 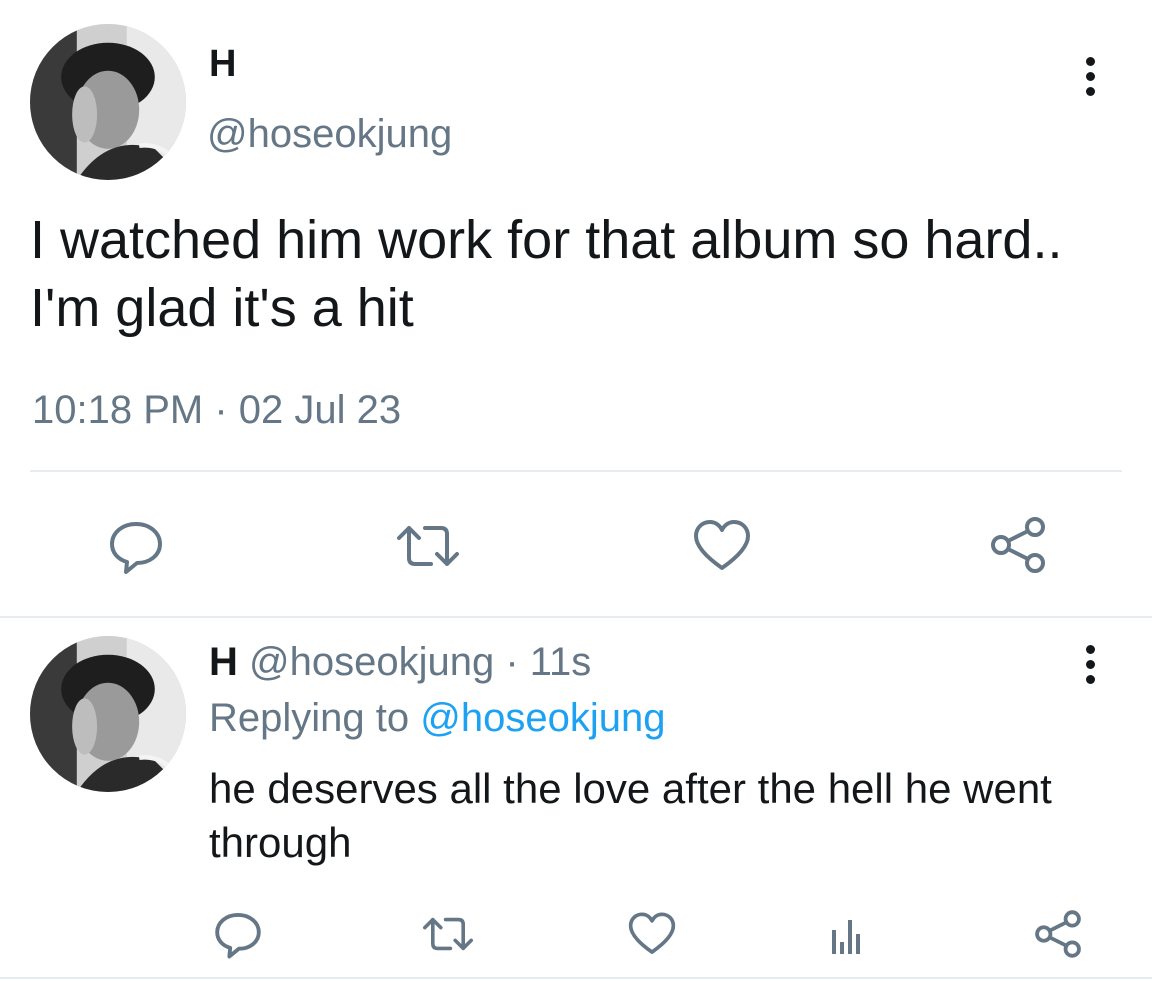 I want to click on stats-button, so click(x=848, y=936).